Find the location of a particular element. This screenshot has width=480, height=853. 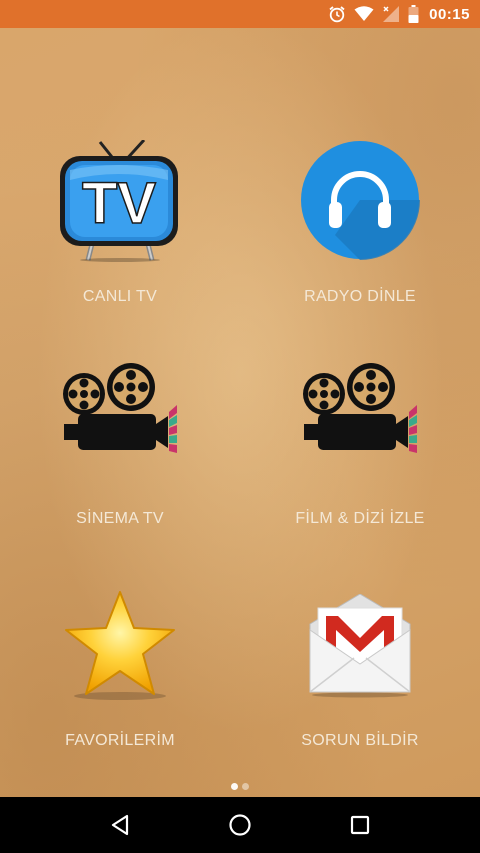

sinema-tv-label: SİNEMA TV is located at coordinates (120, 518).